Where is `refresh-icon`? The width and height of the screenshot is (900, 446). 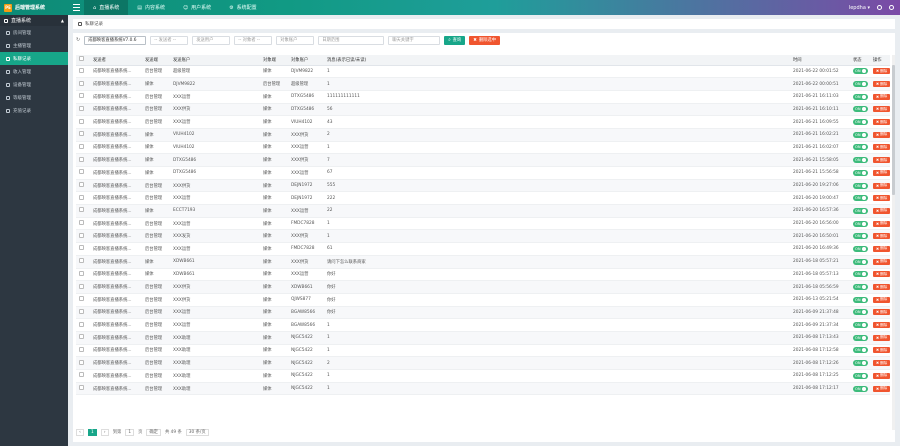 refresh-icon is located at coordinates (879, 7).